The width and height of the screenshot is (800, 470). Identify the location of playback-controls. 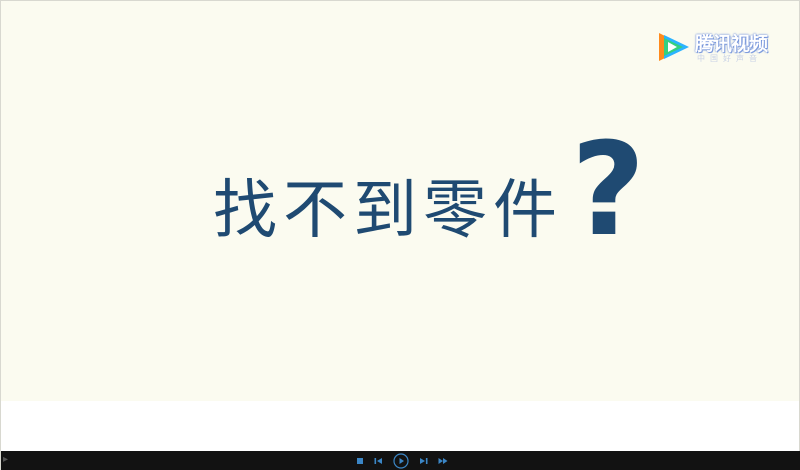
(402, 460).